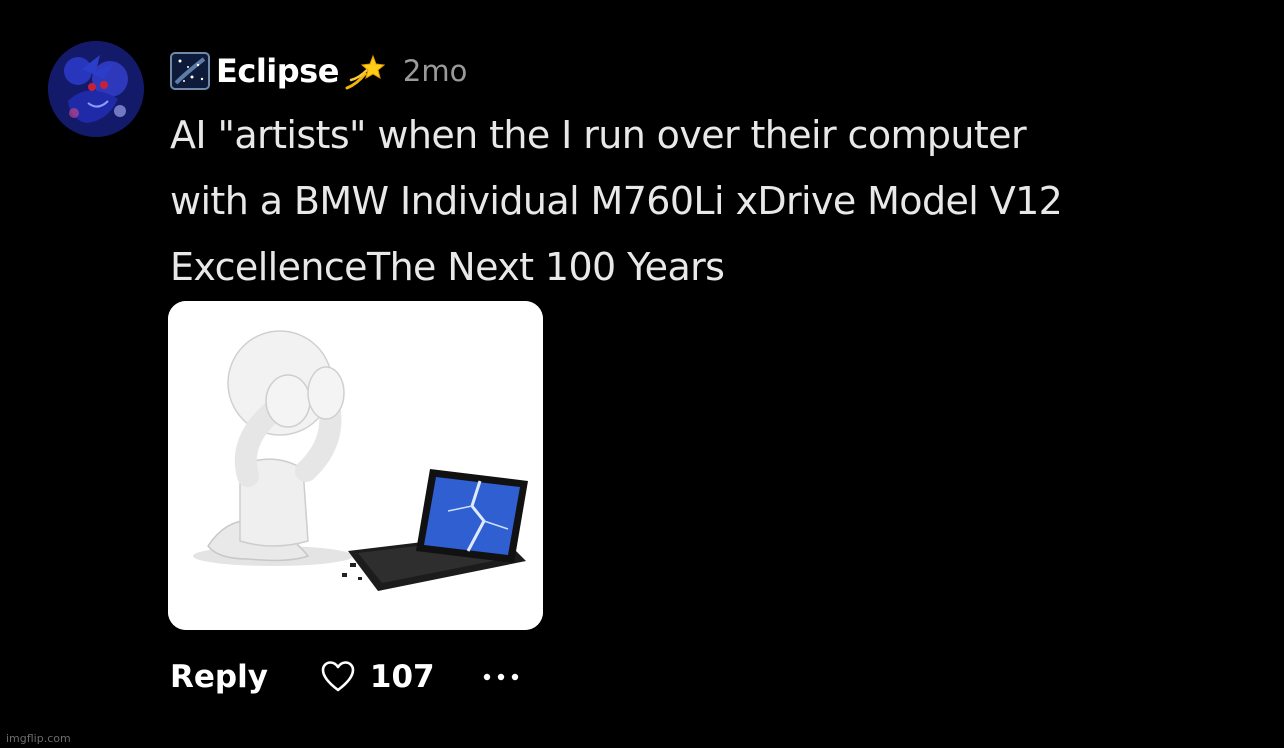  Describe the element at coordinates (38, 738) in the screenshot. I see `watermark: imgflip.com` at that location.